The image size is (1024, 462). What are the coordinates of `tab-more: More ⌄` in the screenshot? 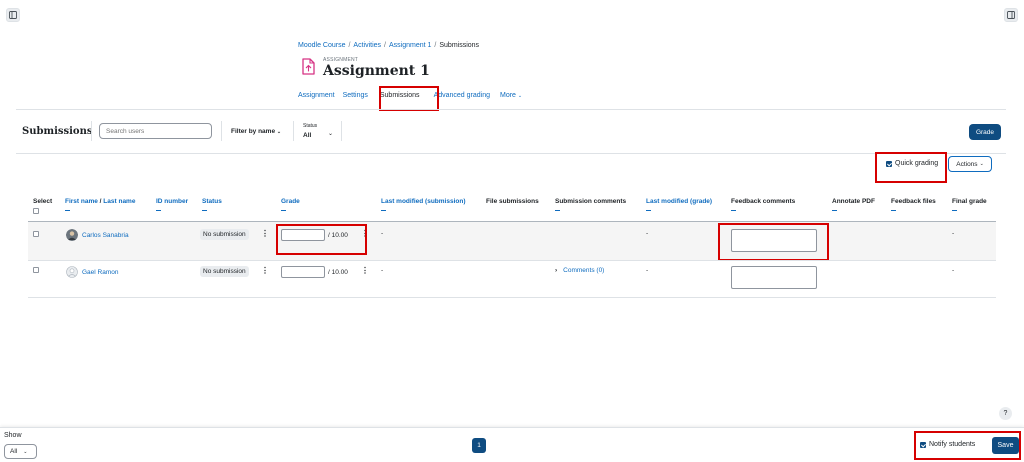 It's located at (511, 95).